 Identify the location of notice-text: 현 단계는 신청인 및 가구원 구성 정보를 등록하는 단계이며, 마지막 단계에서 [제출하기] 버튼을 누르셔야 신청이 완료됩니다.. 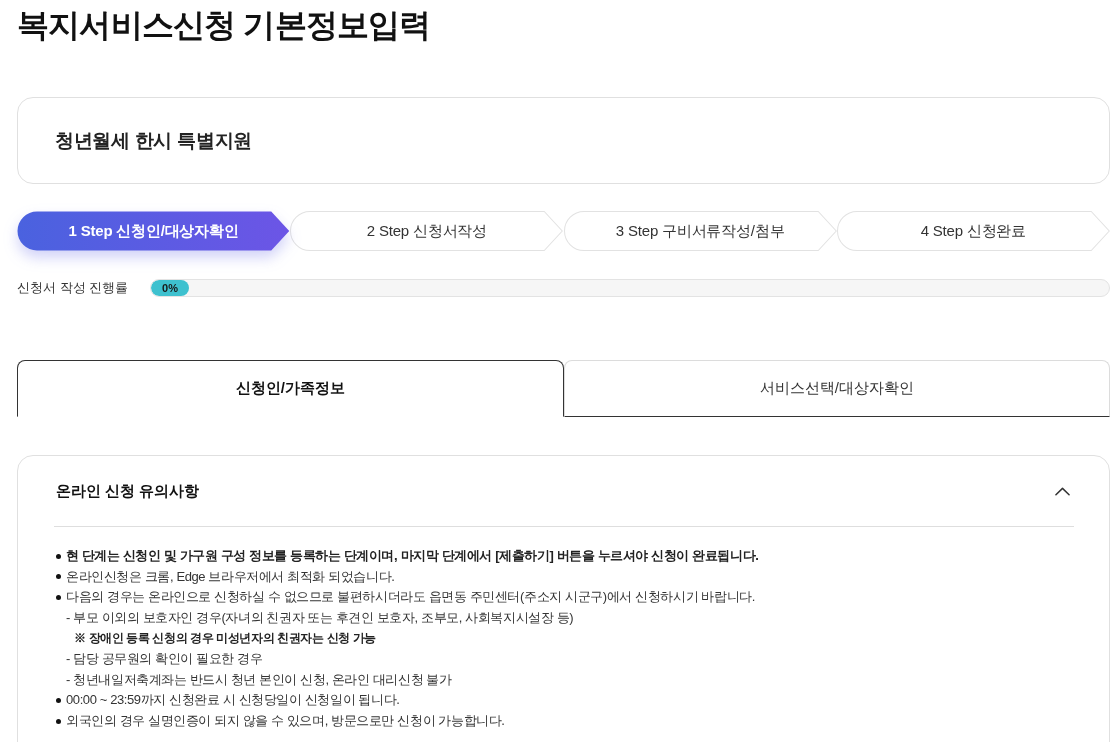
(412, 556).